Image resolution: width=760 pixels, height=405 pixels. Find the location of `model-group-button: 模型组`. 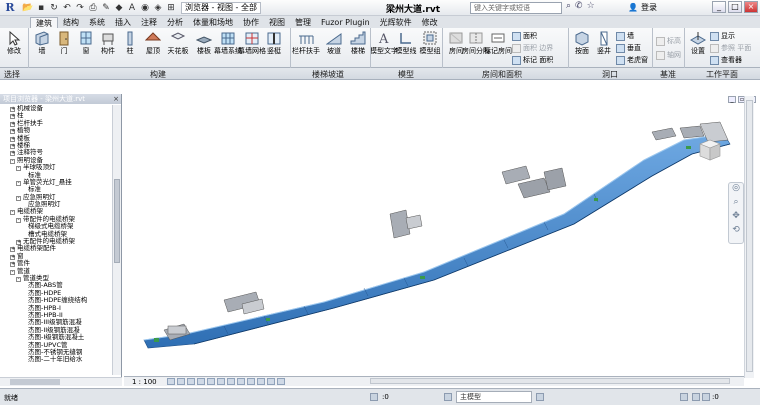

model-group-button: 模型组 is located at coordinates (430, 42).